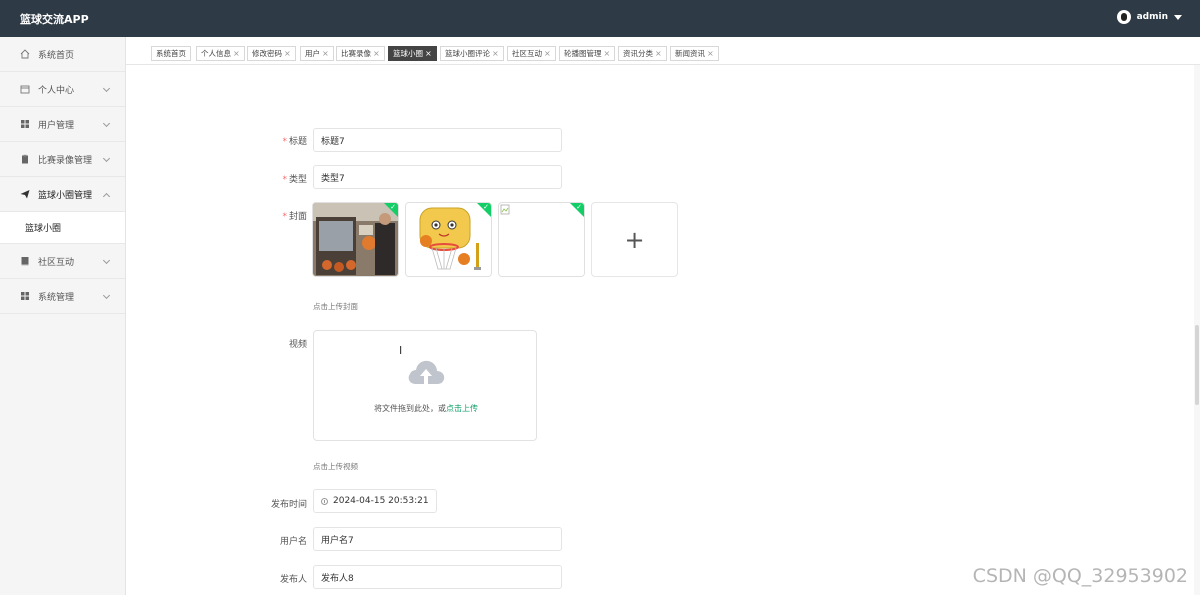  What do you see at coordinates (437, 577) in the screenshot?
I see `publisher-input: 发布人8` at bounding box center [437, 577].